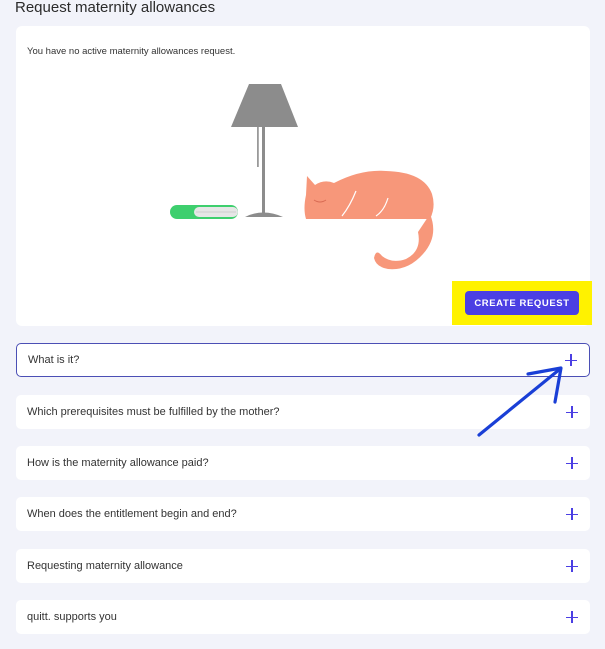 This screenshot has width=605, height=649. I want to click on book-icon, so click(204, 212).